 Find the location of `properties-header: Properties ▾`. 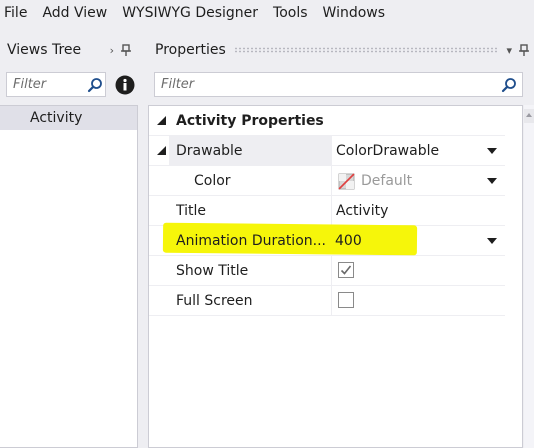

properties-header: Properties ▾ is located at coordinates (341, 50).